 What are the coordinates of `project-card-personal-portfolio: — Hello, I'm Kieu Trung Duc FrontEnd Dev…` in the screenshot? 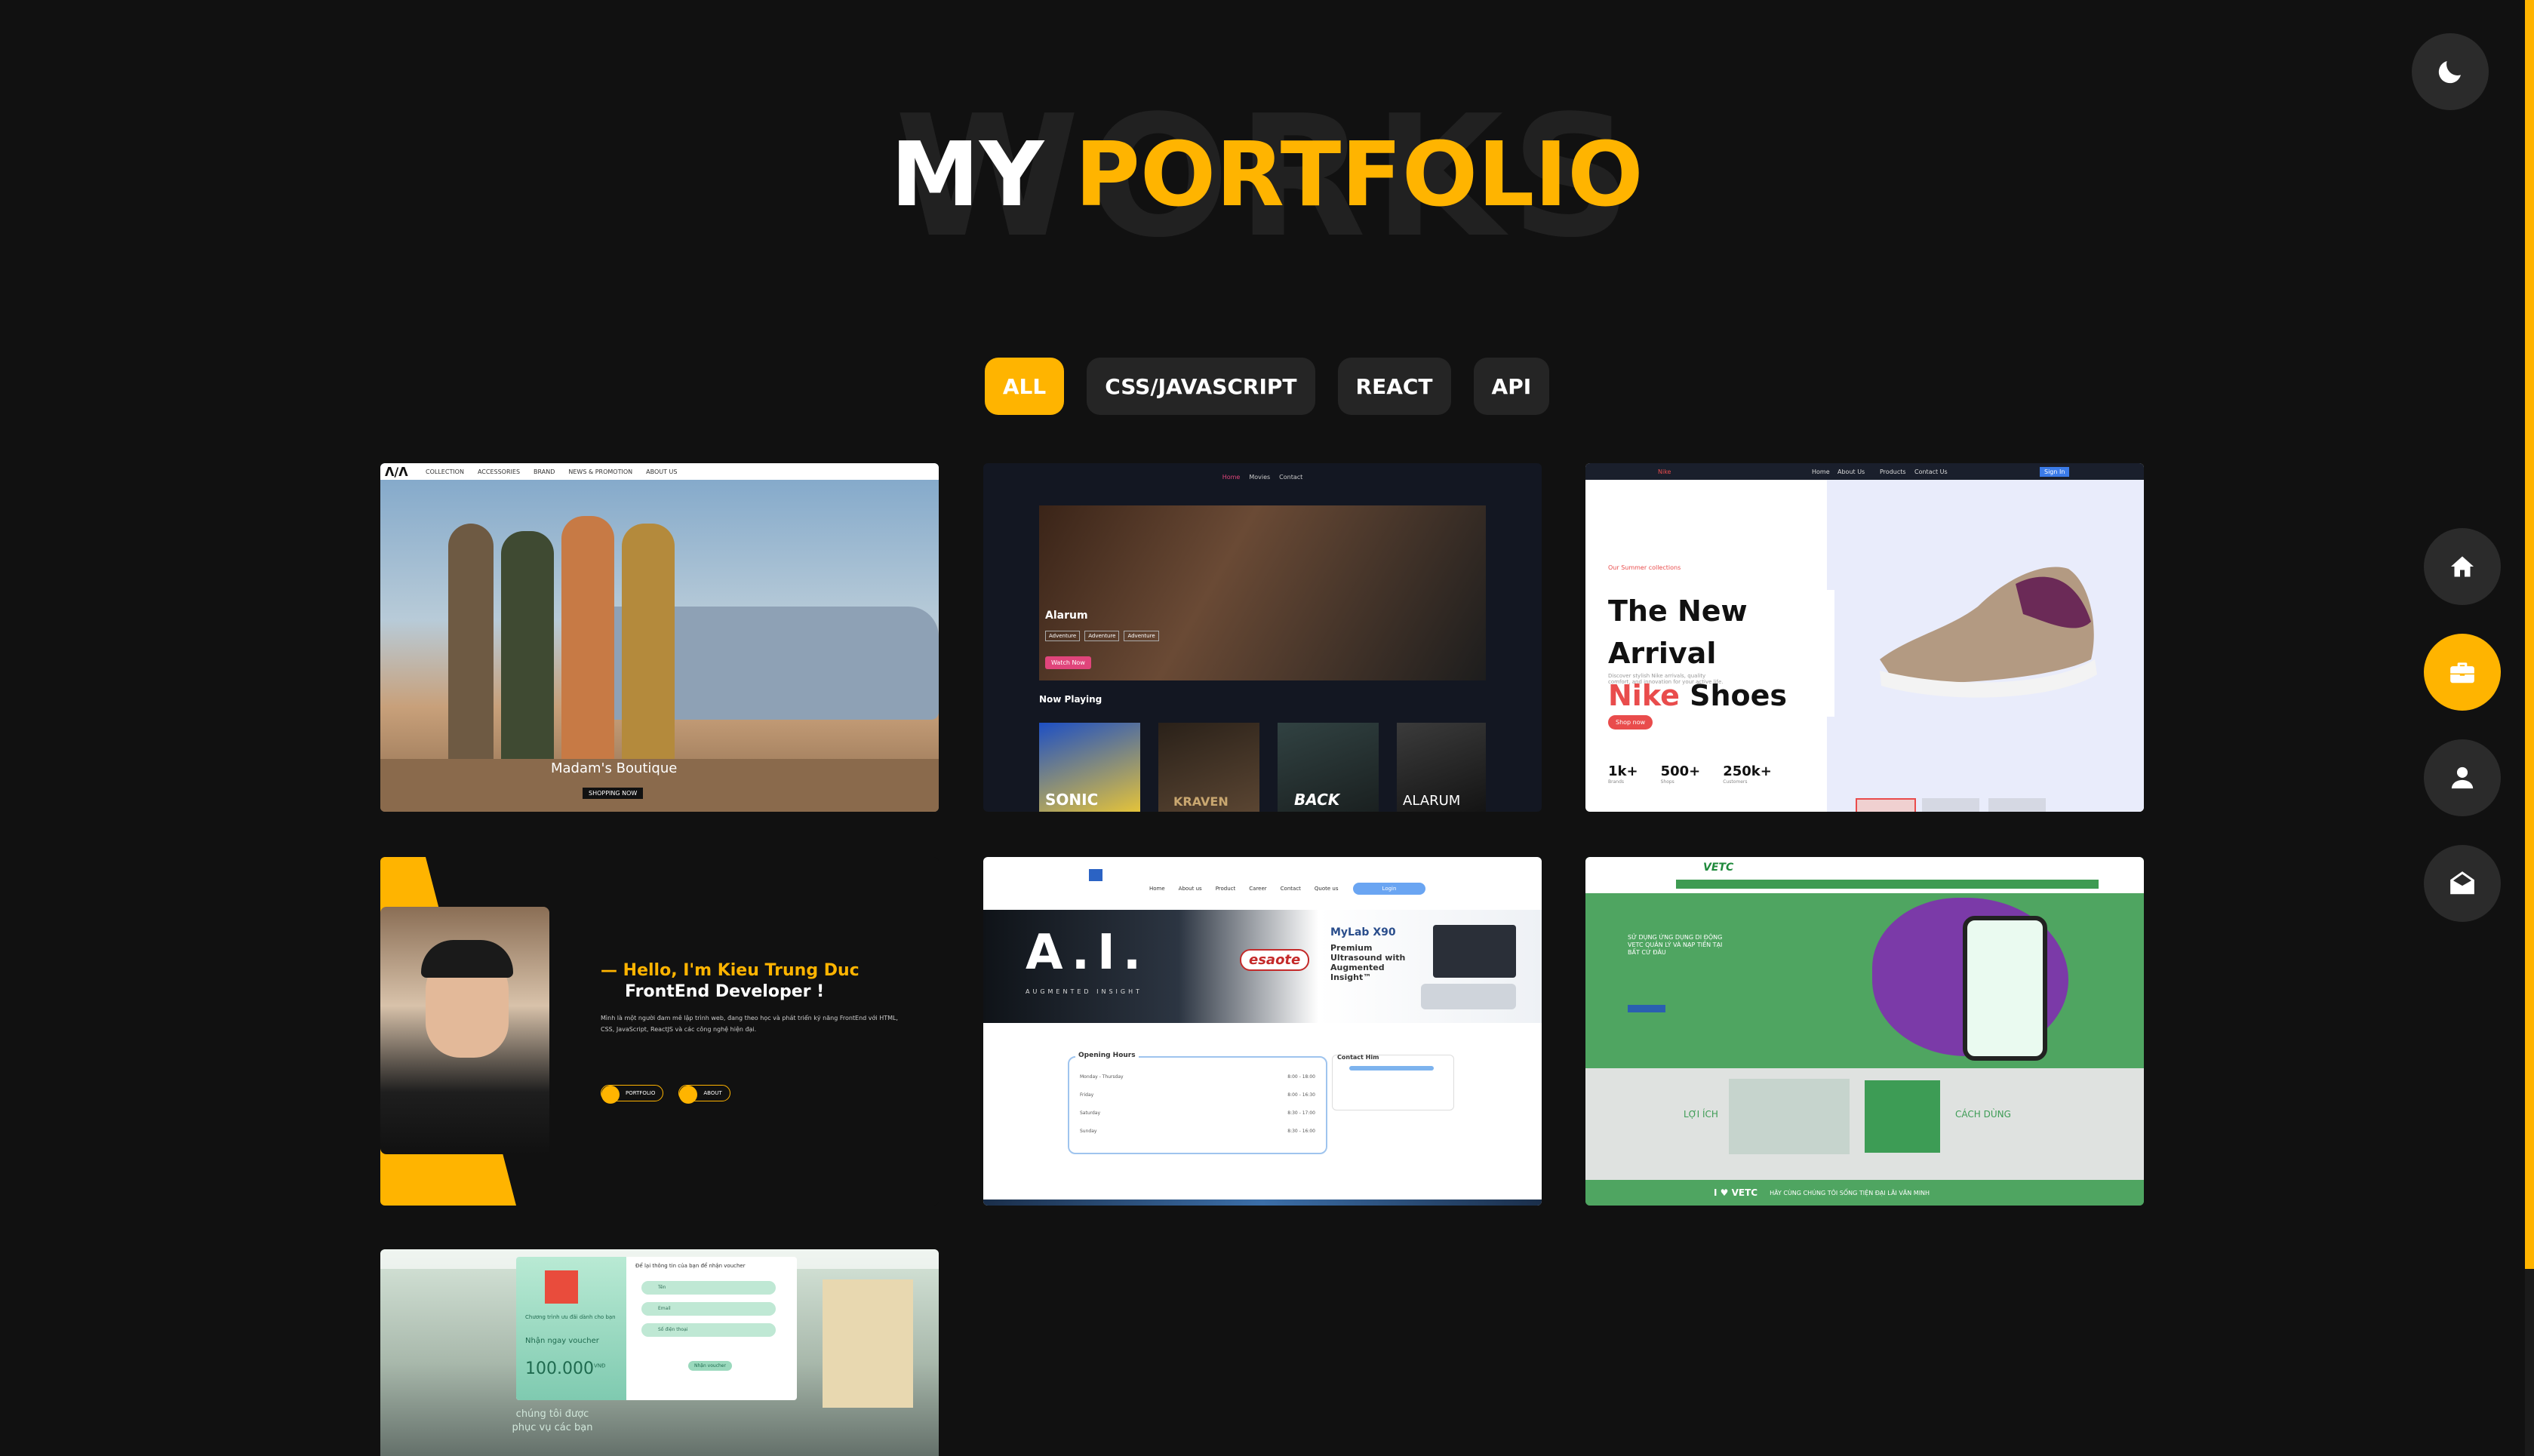 It's located at (660, 1031).